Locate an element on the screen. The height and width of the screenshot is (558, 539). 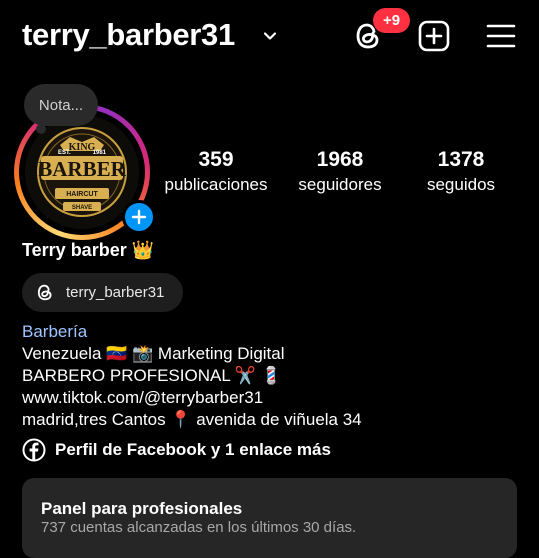
threads-icon is located at coordinates (44, 292).